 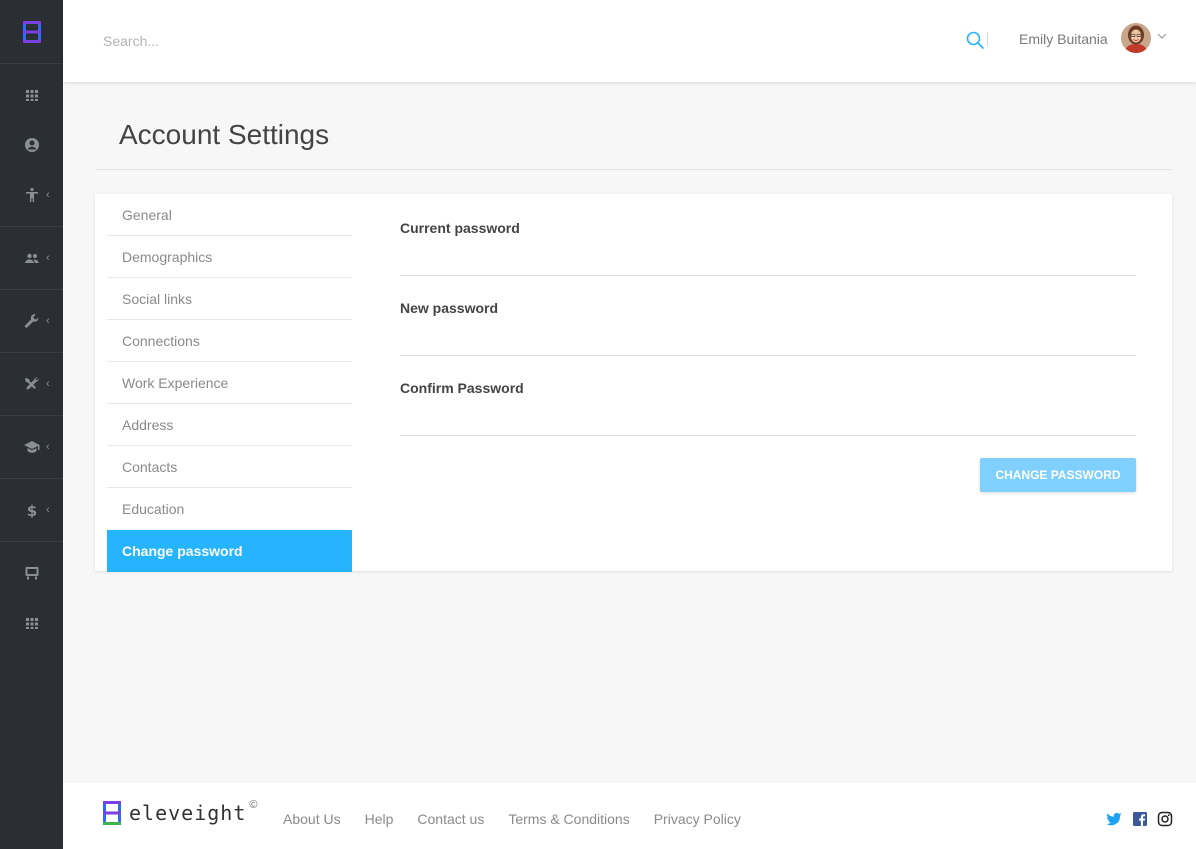 What do you see at coordinates (229, 341) in the screenshot?
I see `menu-item-connections: Connections` at bounding box center [229, 341].